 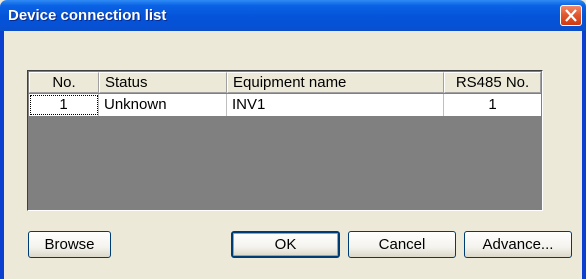 I want to click on browse-button: Browse, so click(x=69, y=244).